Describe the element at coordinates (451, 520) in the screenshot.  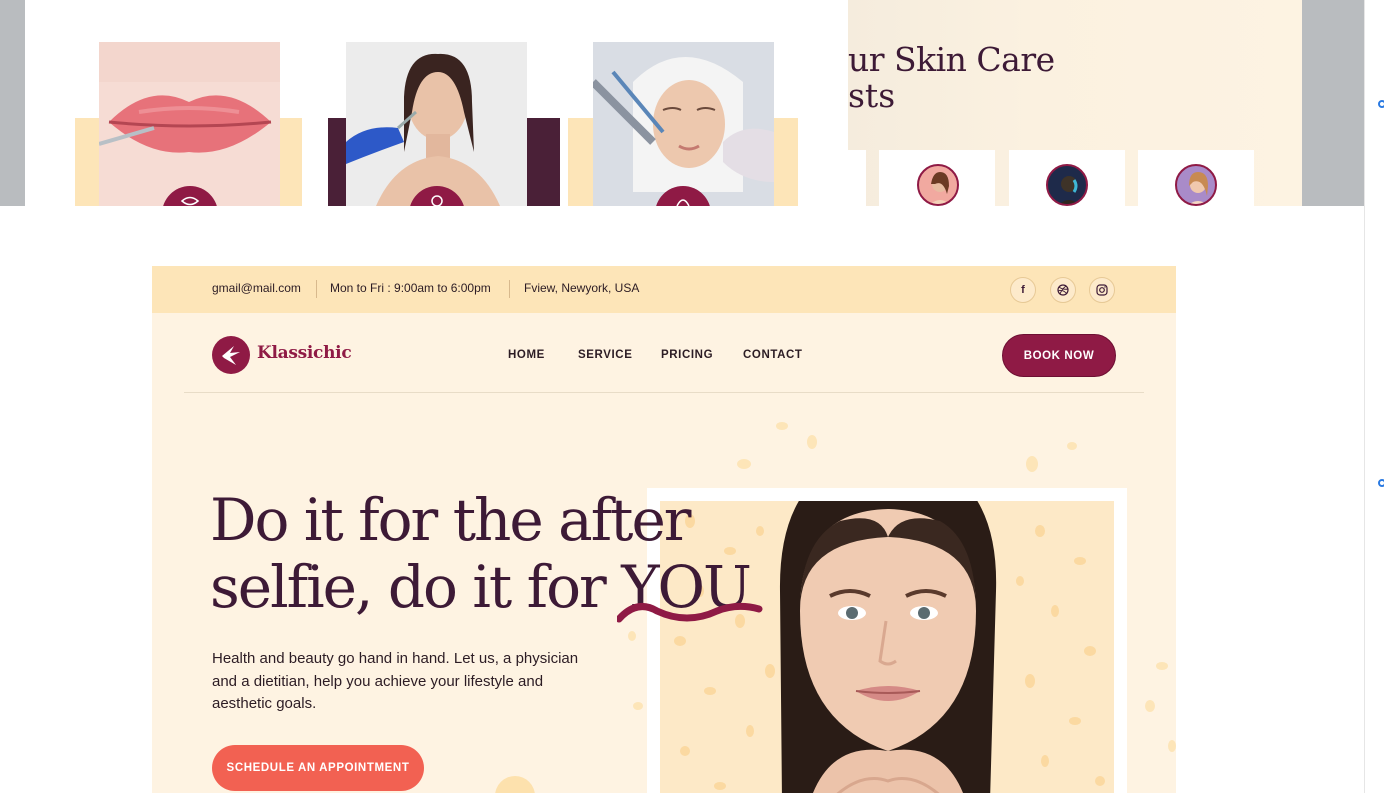
I see `hero-heading-line1: Do it for the after` at that location.